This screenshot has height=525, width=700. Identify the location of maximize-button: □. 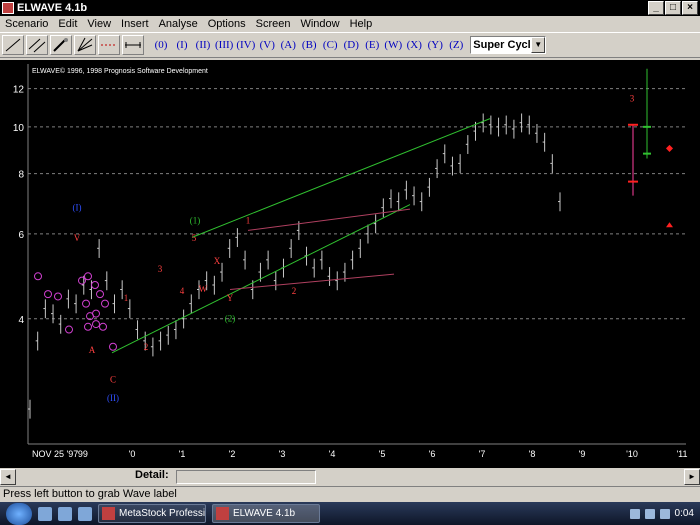
(673, 8).